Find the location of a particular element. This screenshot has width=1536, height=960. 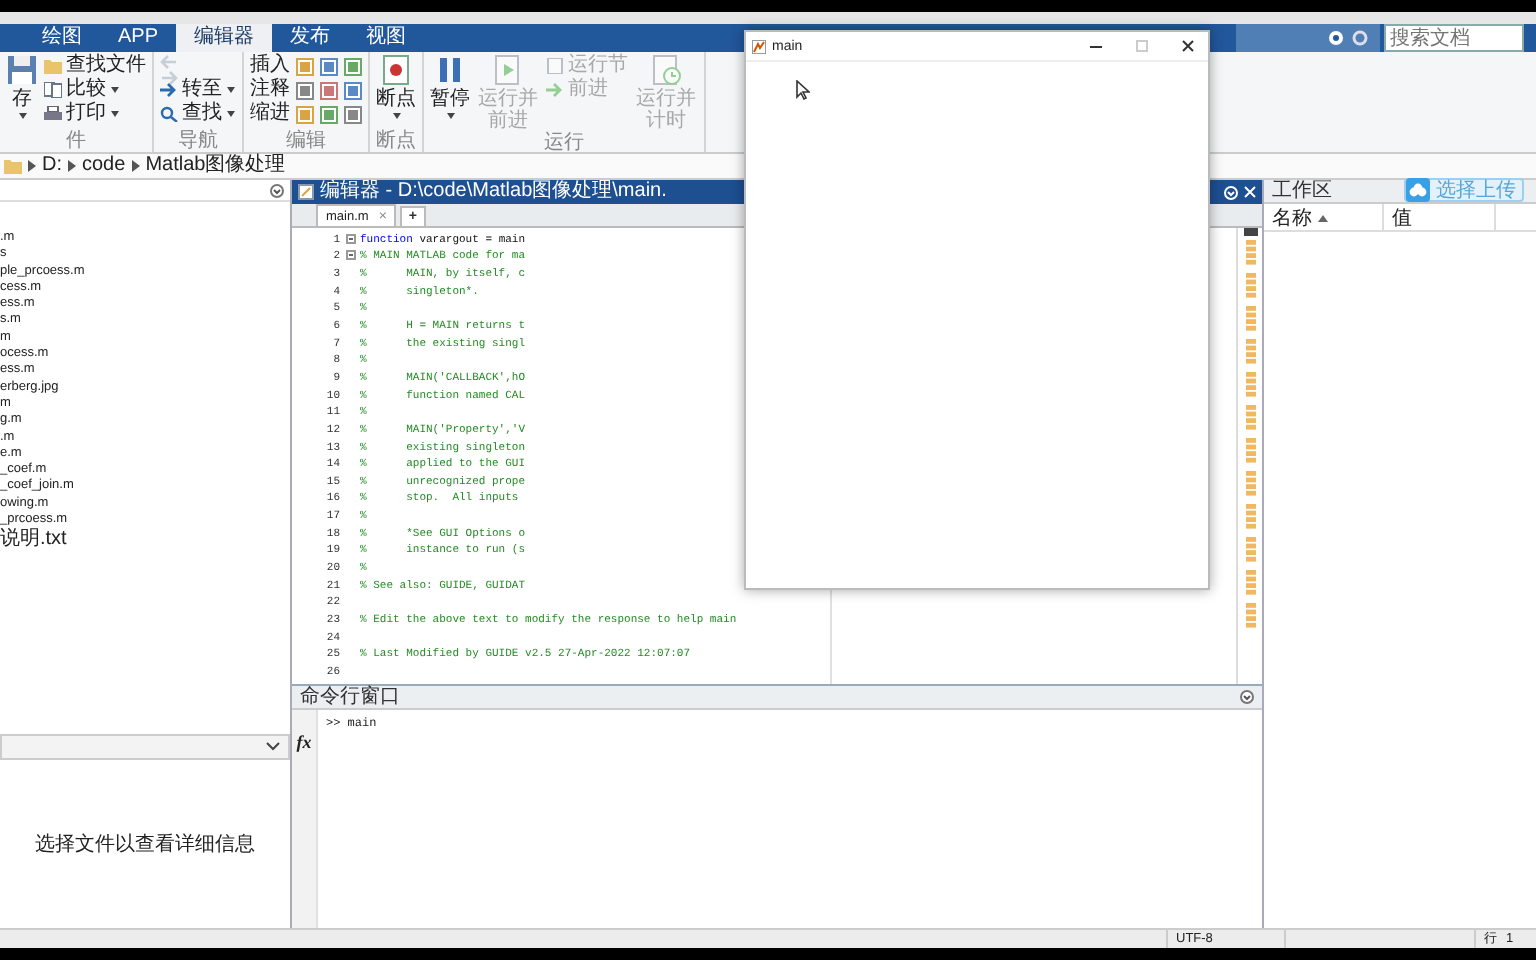

toolbar-button: 断点 is located at coordinates (396, 87).